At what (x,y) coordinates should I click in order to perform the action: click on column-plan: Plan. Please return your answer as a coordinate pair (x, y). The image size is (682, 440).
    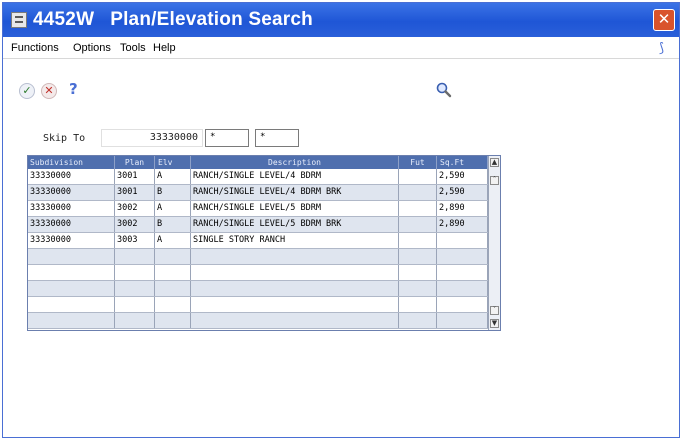
    Looking at the image, I should click on (135, 162).